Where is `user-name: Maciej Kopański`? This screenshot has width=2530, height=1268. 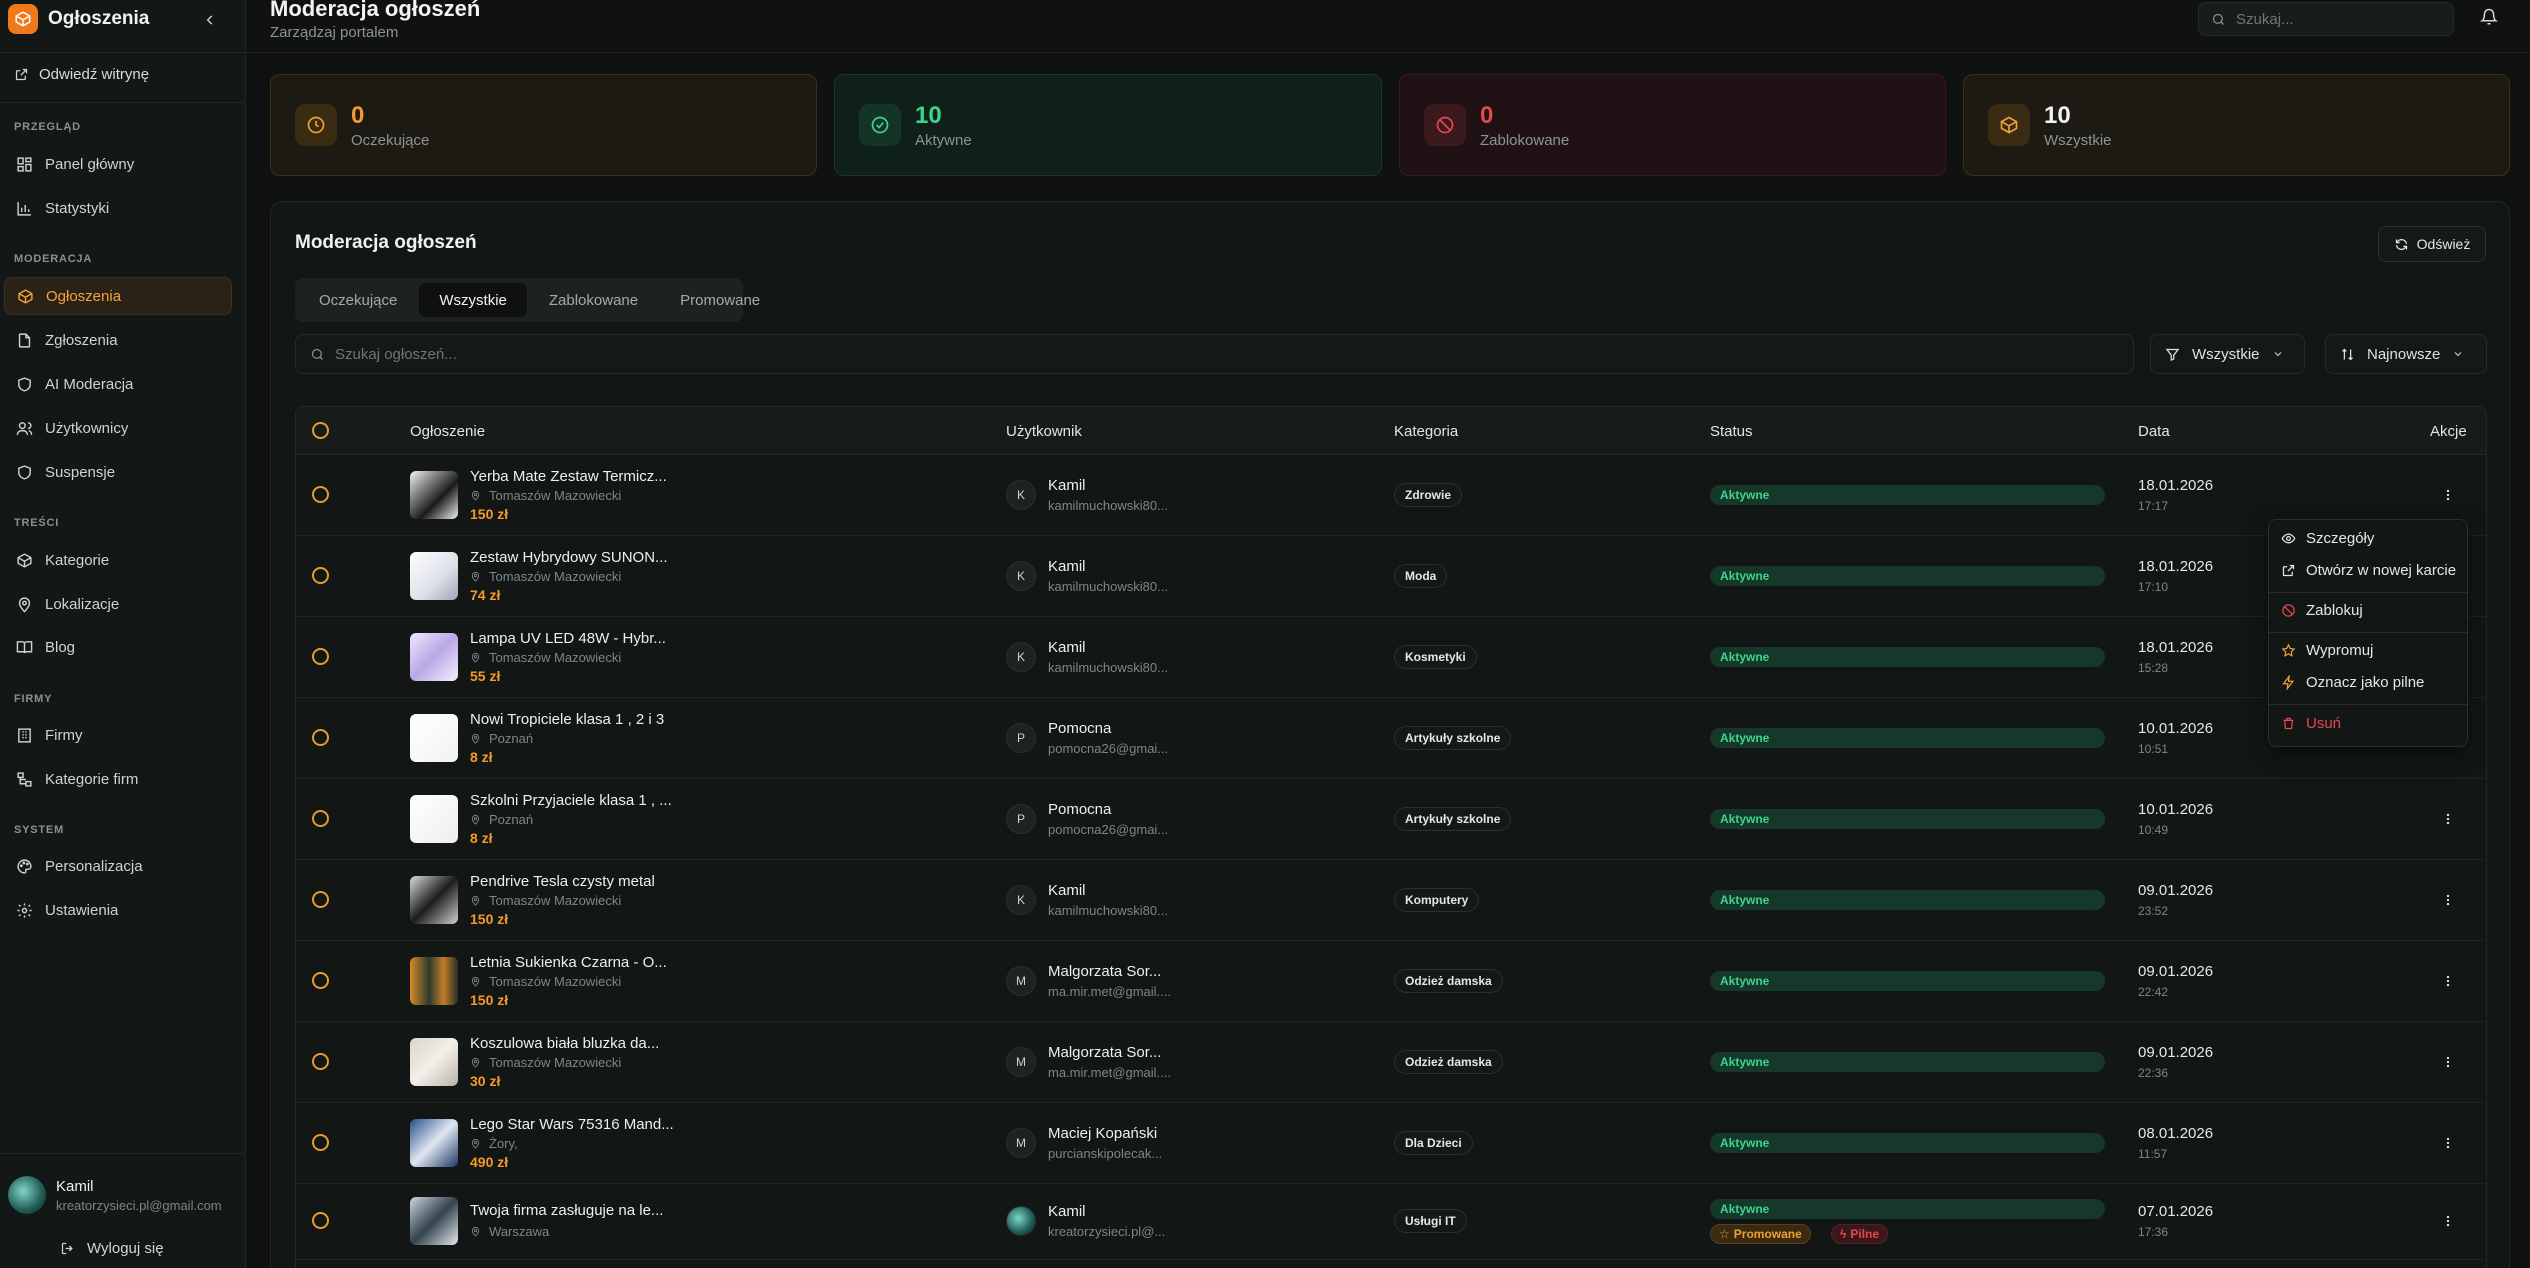
user-name: Maciej Kopański is located at coordinates (1102, 1133).